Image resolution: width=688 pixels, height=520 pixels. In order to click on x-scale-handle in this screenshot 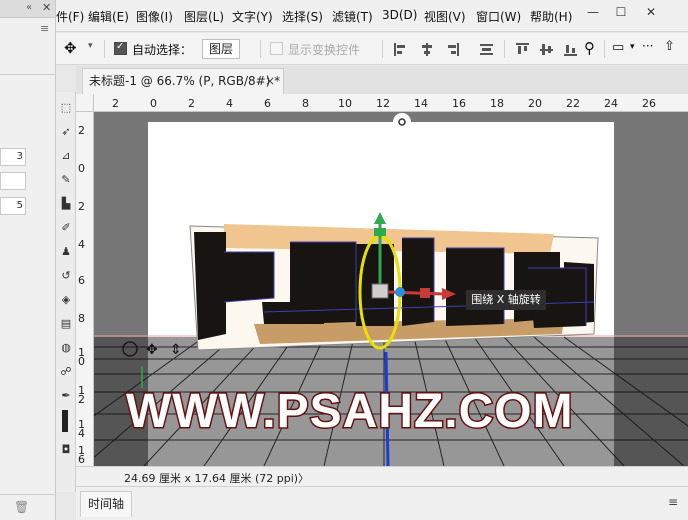, I will do `click(425, 293)`.